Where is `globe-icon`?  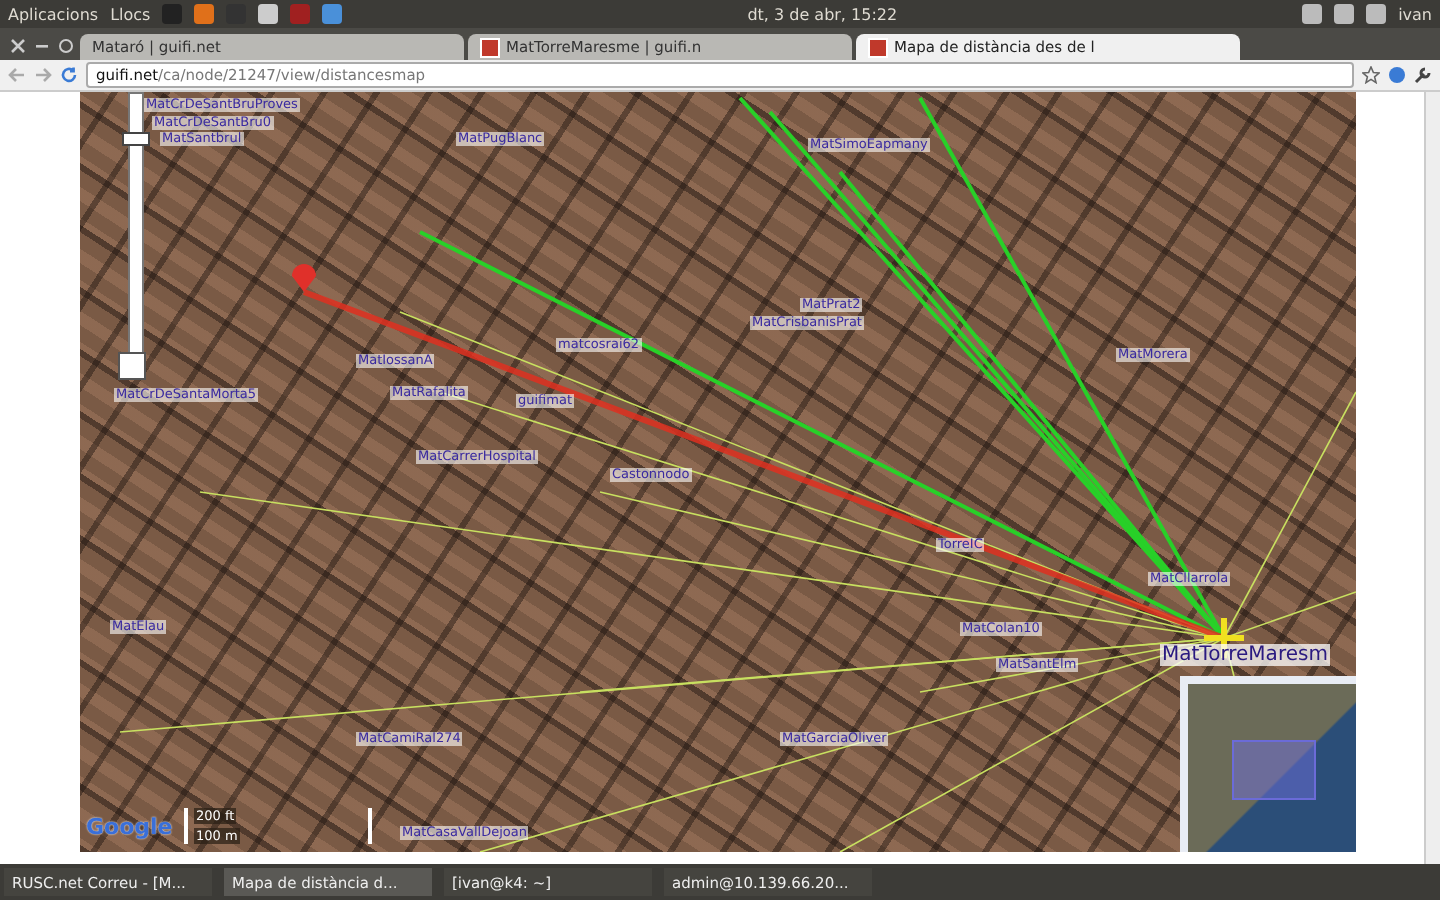 globe-icon is located at coordinates (1397, 75).